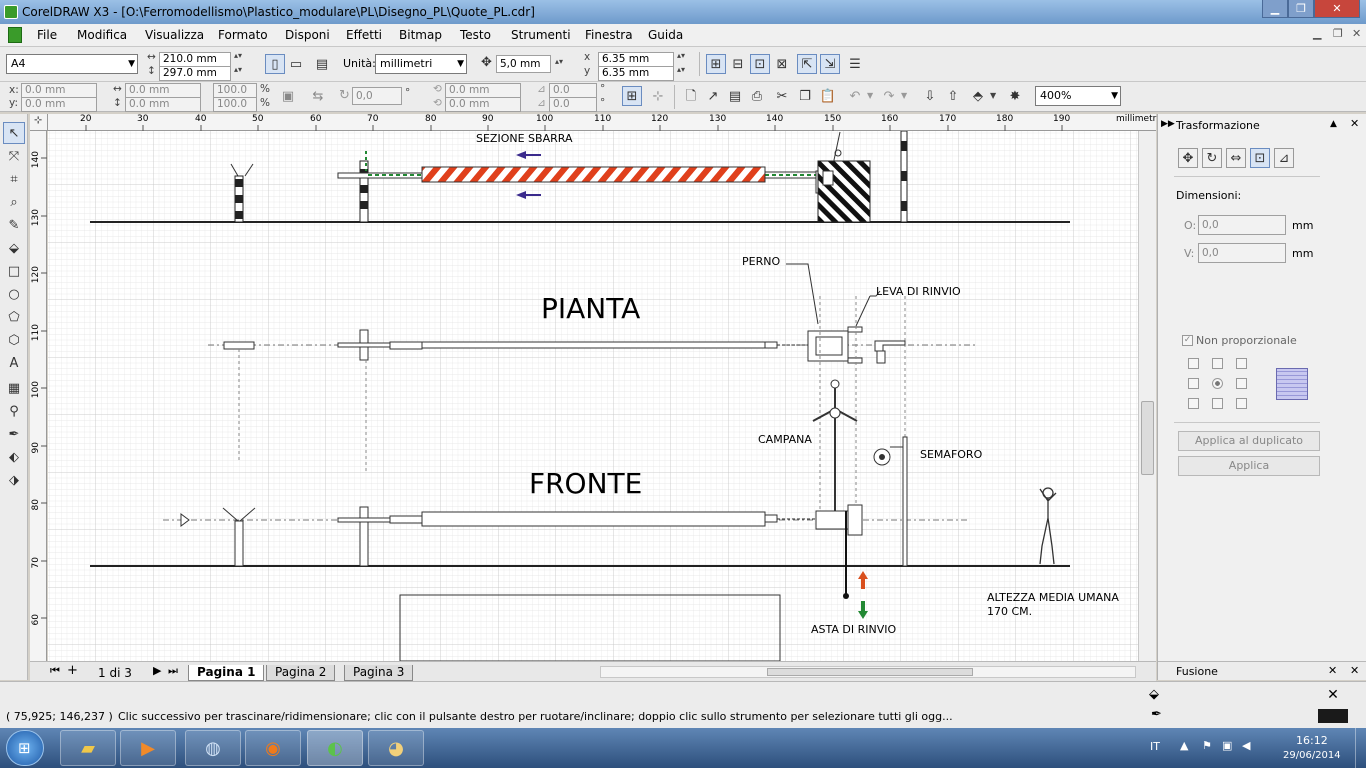 Image resolution: width=1366 pixels, height=768 pixels. I want to click on launcher-button: ⬘, so click(978, 96).